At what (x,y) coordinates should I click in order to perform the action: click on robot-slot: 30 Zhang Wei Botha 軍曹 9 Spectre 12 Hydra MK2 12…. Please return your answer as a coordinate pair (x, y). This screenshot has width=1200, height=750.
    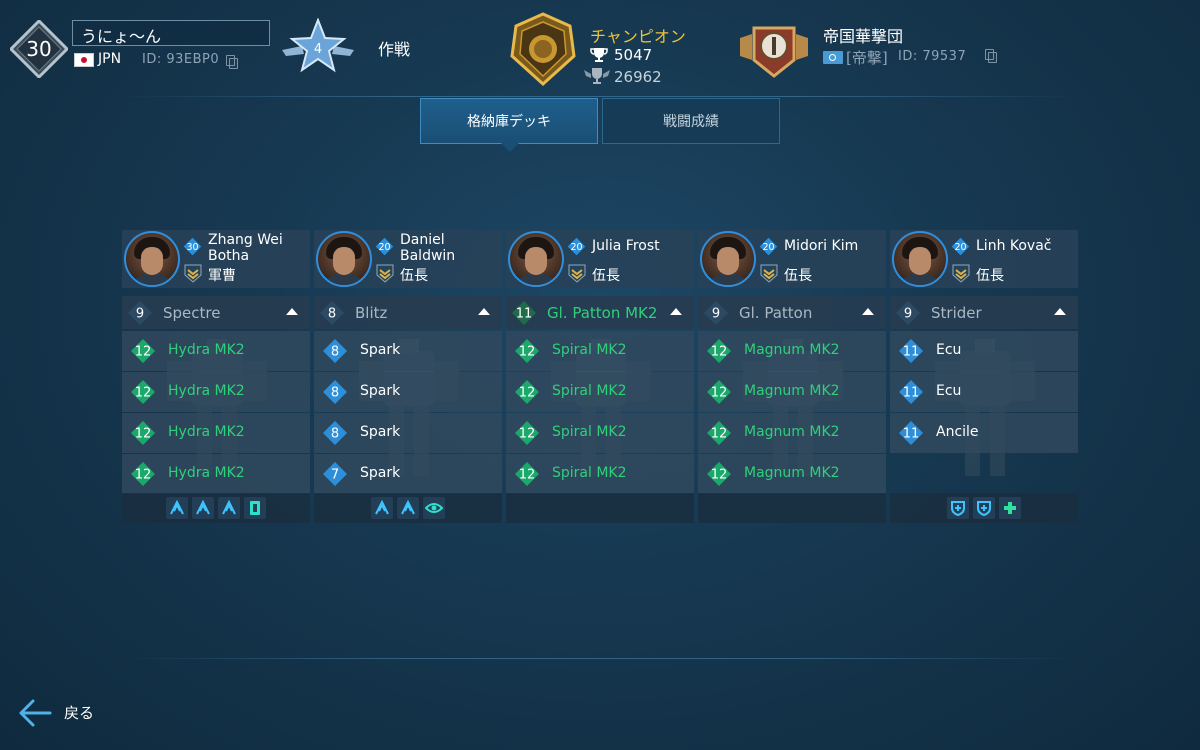
    Looking at the image, I should click on (216, 376).